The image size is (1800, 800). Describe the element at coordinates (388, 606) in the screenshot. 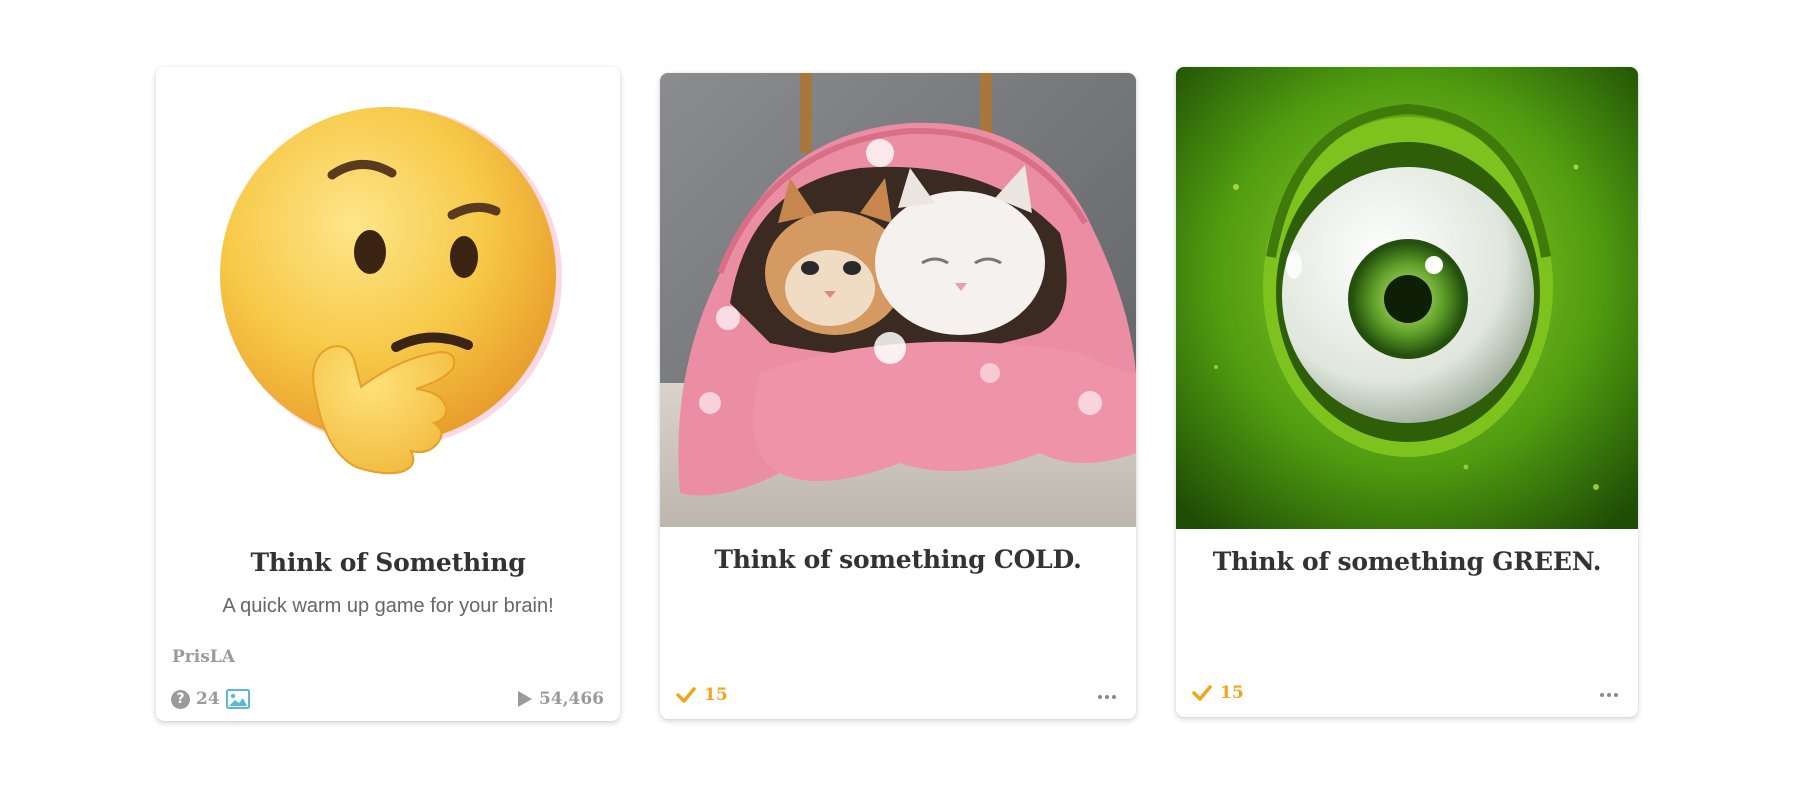

I see `card-description: A quick warm up game for your brain!` at that location.